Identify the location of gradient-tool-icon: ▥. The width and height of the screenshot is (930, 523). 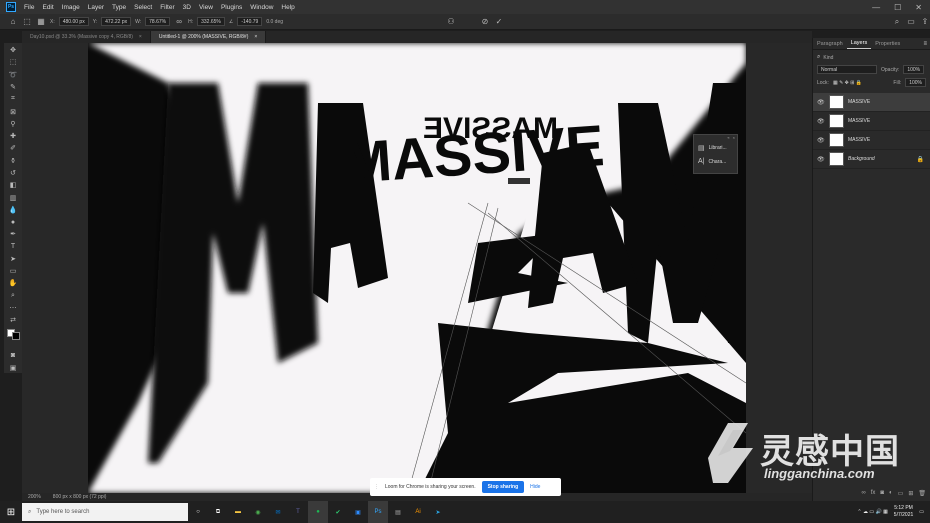
(13, 197).